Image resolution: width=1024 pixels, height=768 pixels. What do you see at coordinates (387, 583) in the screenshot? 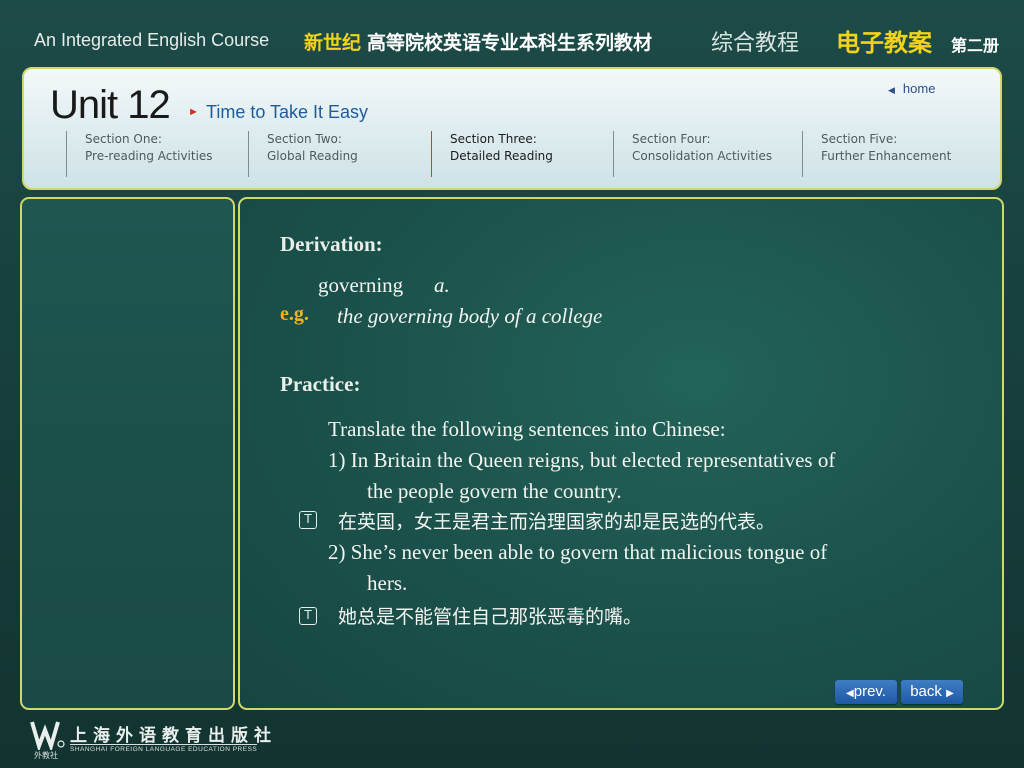
I see `question-2-line-2: hers.` at bounding box center [387, 583].